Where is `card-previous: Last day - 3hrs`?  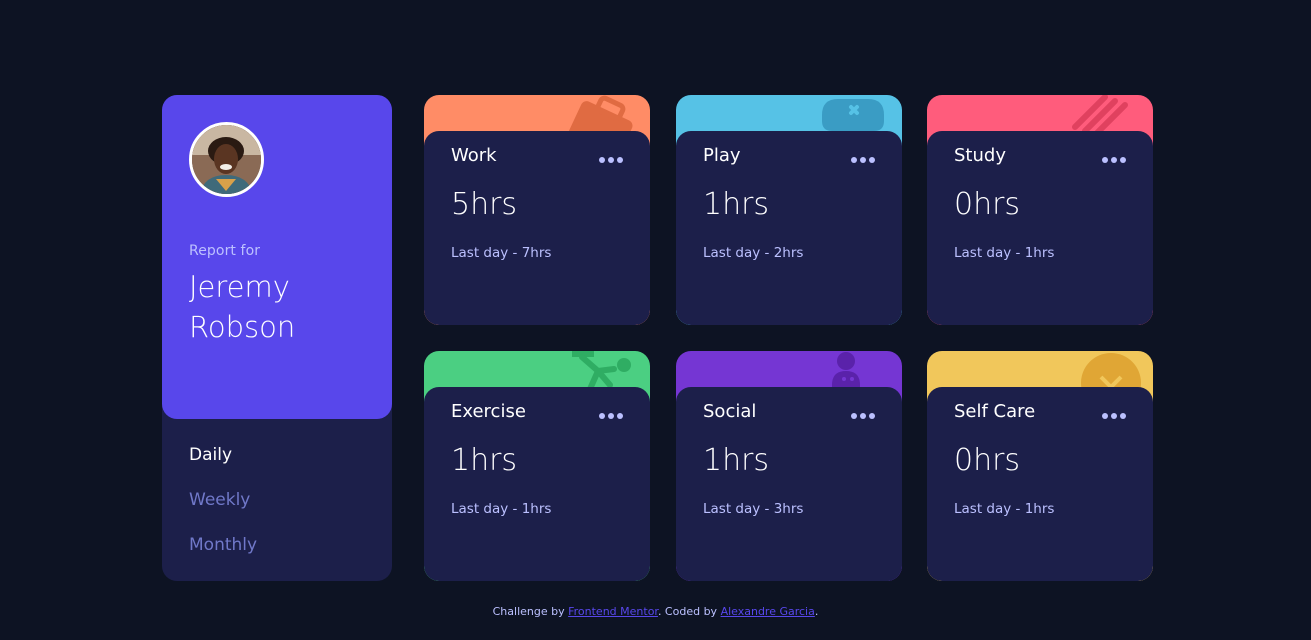
card-previous: Last day - 3hrs is located at coordinates (753, 509).